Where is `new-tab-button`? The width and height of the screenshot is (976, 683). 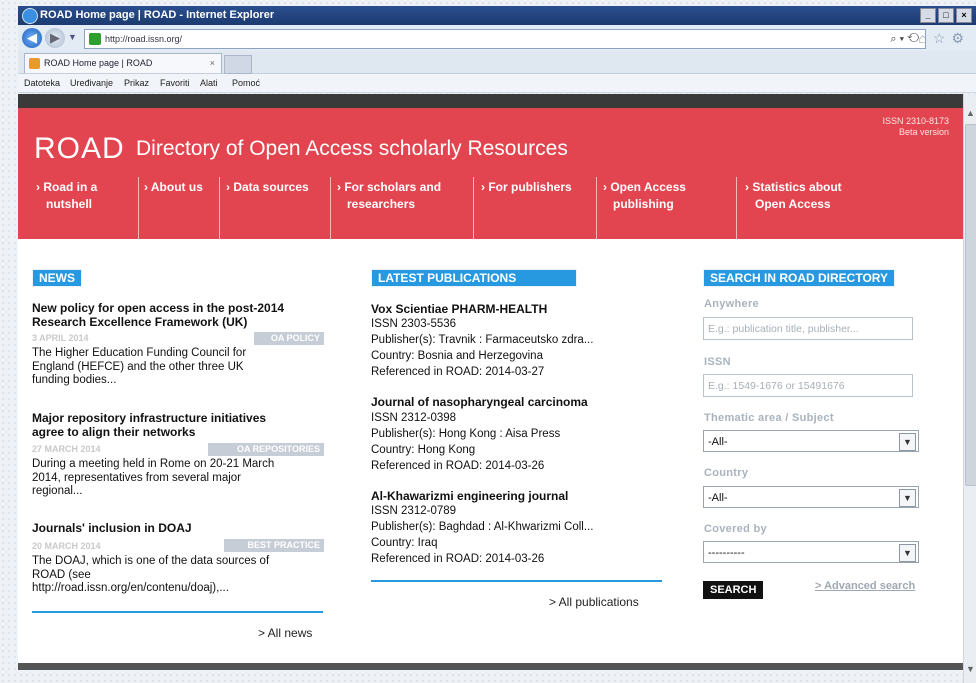
new-tab-button is located at coordinates (238, 64).